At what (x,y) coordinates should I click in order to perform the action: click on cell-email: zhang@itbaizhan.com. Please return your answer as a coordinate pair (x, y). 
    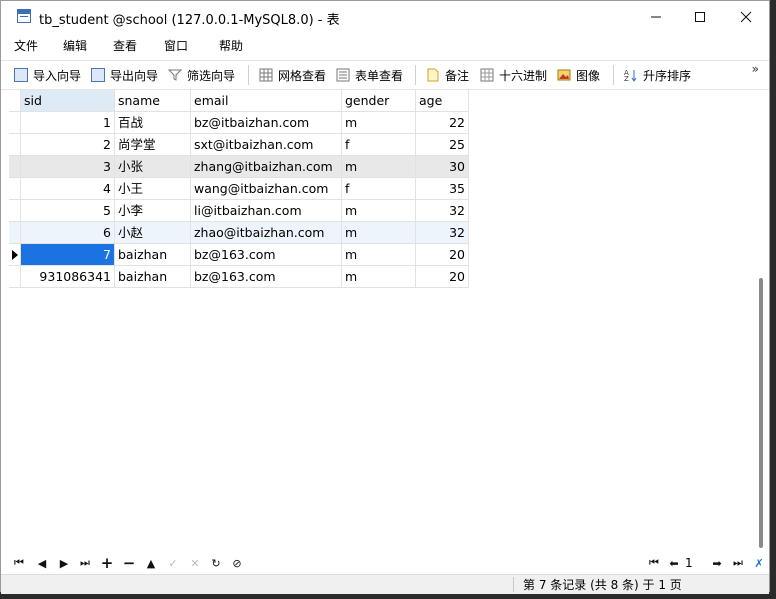
    Looking at the image, I should click on (266, 167).